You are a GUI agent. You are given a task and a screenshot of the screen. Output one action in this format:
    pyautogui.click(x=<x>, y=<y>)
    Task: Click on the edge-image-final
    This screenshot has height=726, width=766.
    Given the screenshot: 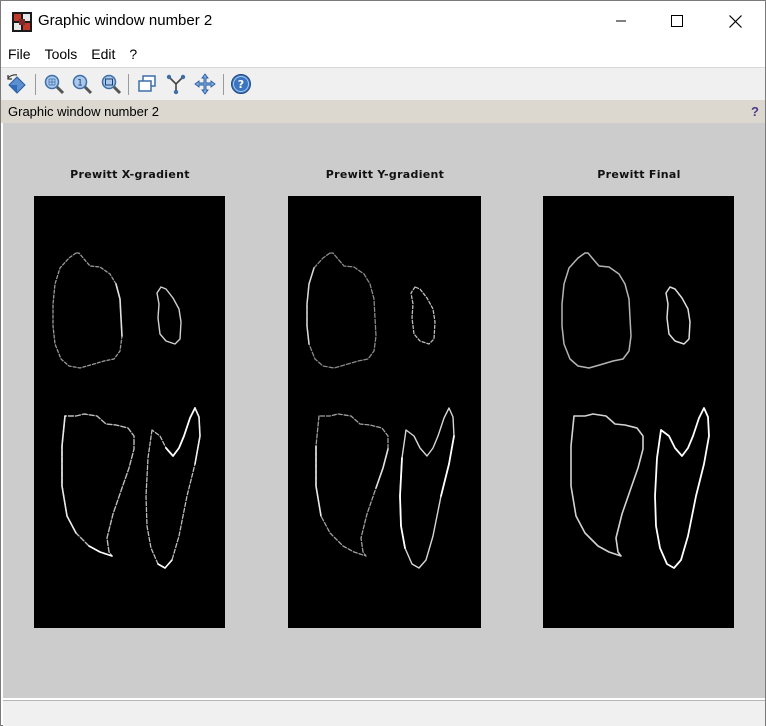 What is the action you would take?
    pyautogui.click(x=635, y=410)
    